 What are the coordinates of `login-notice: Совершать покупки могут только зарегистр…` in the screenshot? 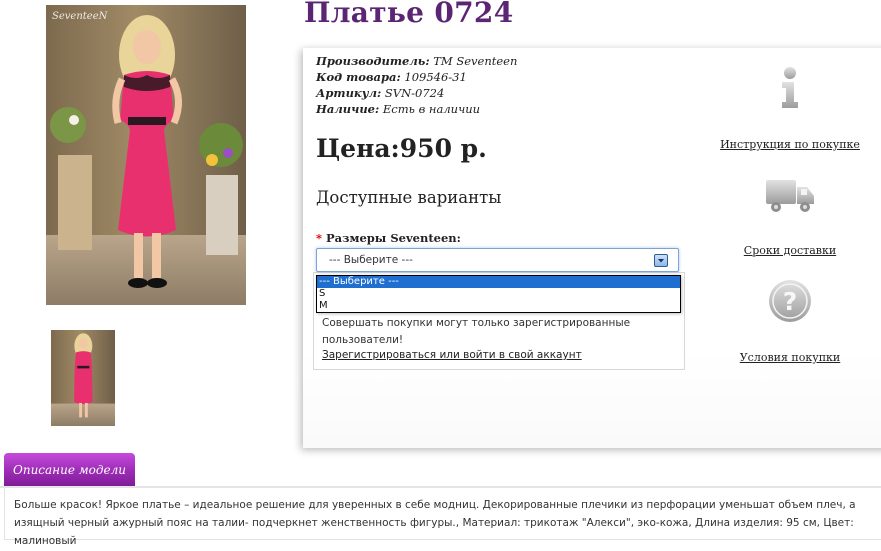 It's located at (476, 331).